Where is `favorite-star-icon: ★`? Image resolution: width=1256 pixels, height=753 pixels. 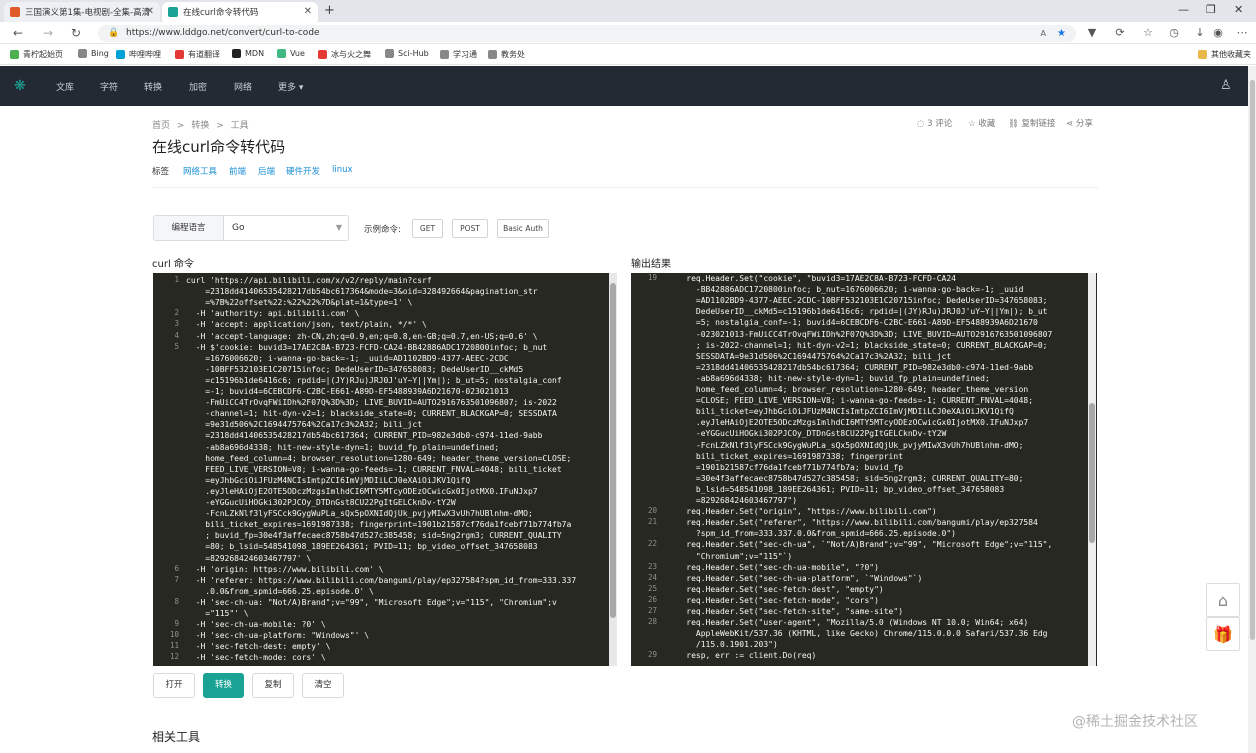 favorite-star-icon: ★ is located at coordinates (1061, 33).